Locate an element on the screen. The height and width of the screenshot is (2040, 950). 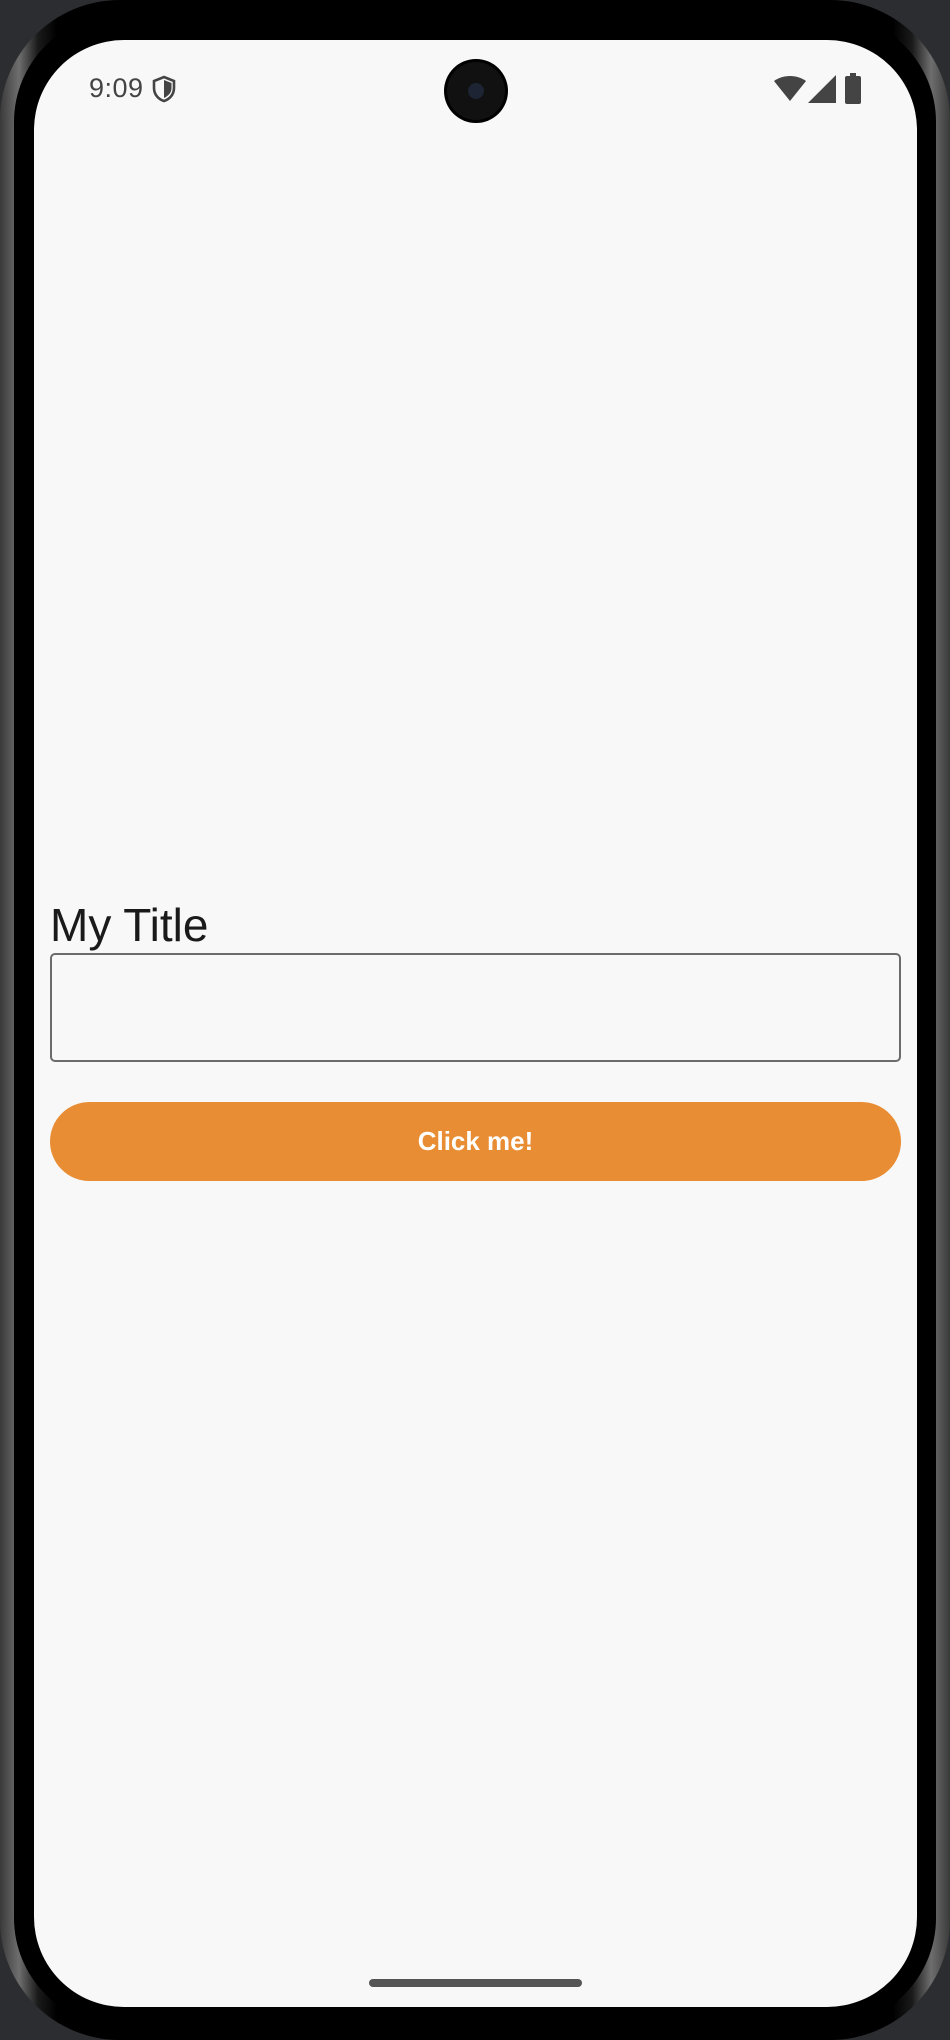
battery-icon is located at coordinates (853, 88).